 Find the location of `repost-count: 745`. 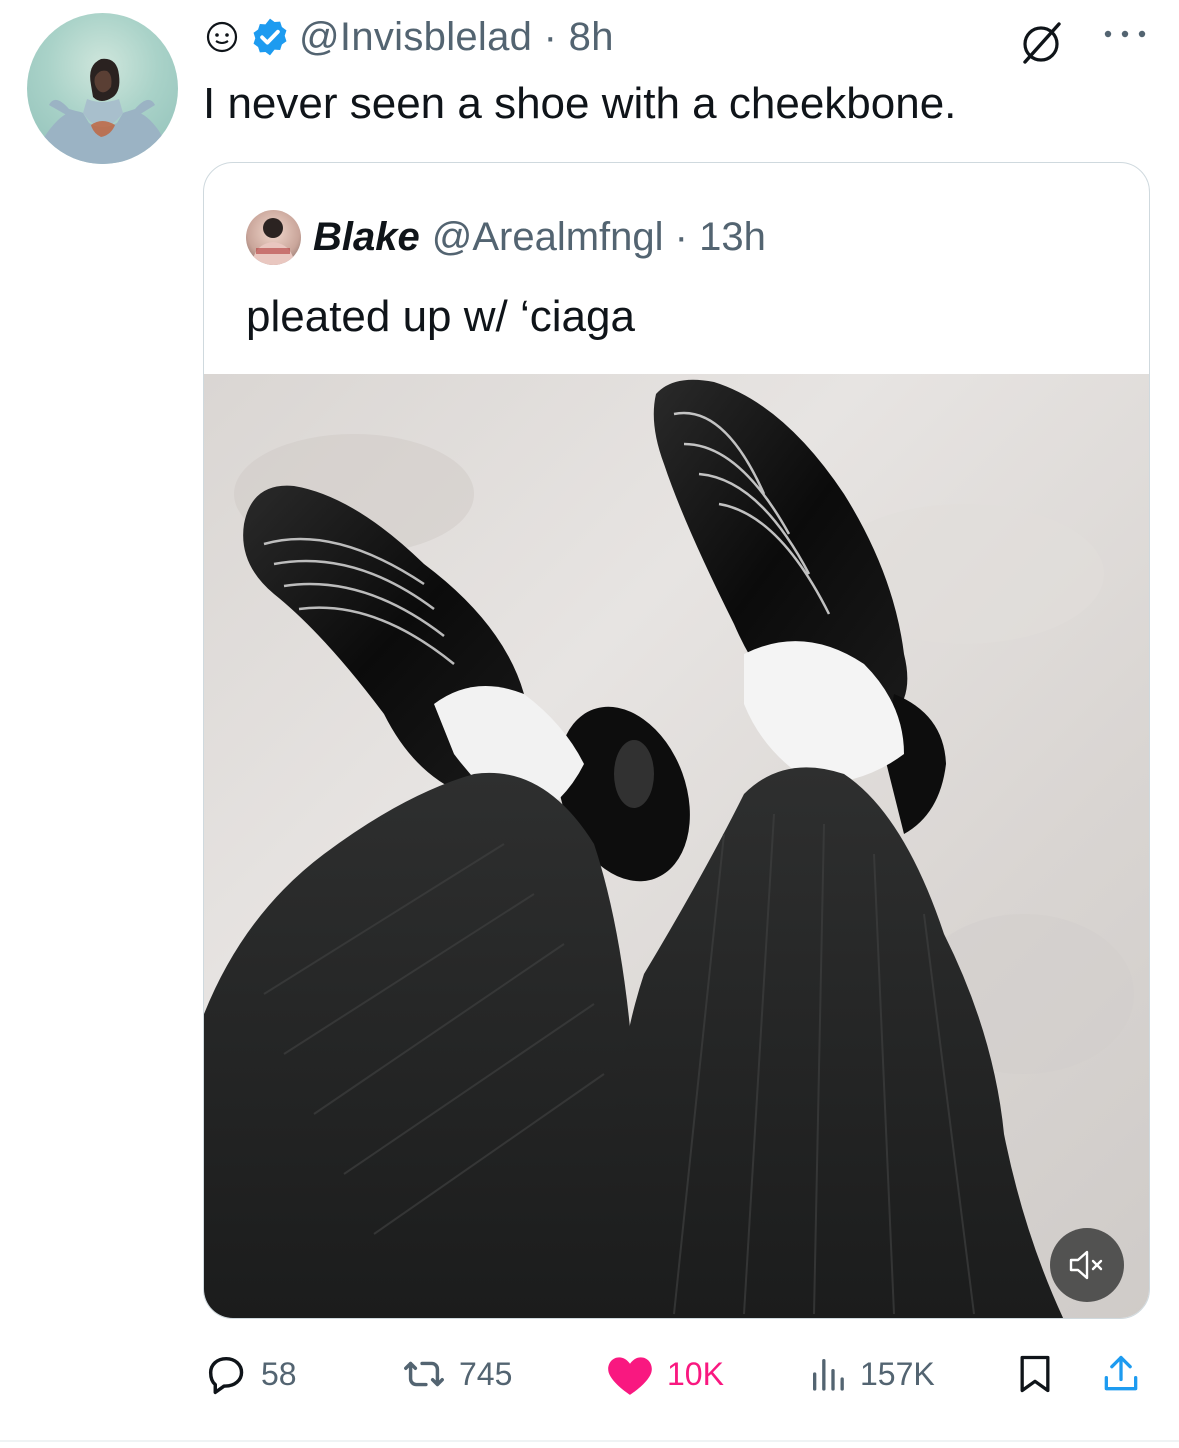

repost-count: 745 is located at coordinates (486, 1373).